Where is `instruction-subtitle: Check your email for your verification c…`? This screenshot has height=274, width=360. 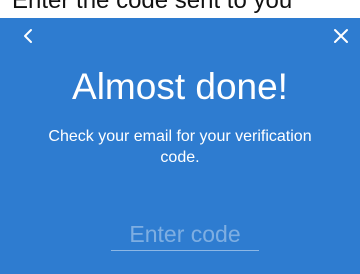
instruction-subtitle: Check your email for your verification c… is located at coordinates (180, 147).